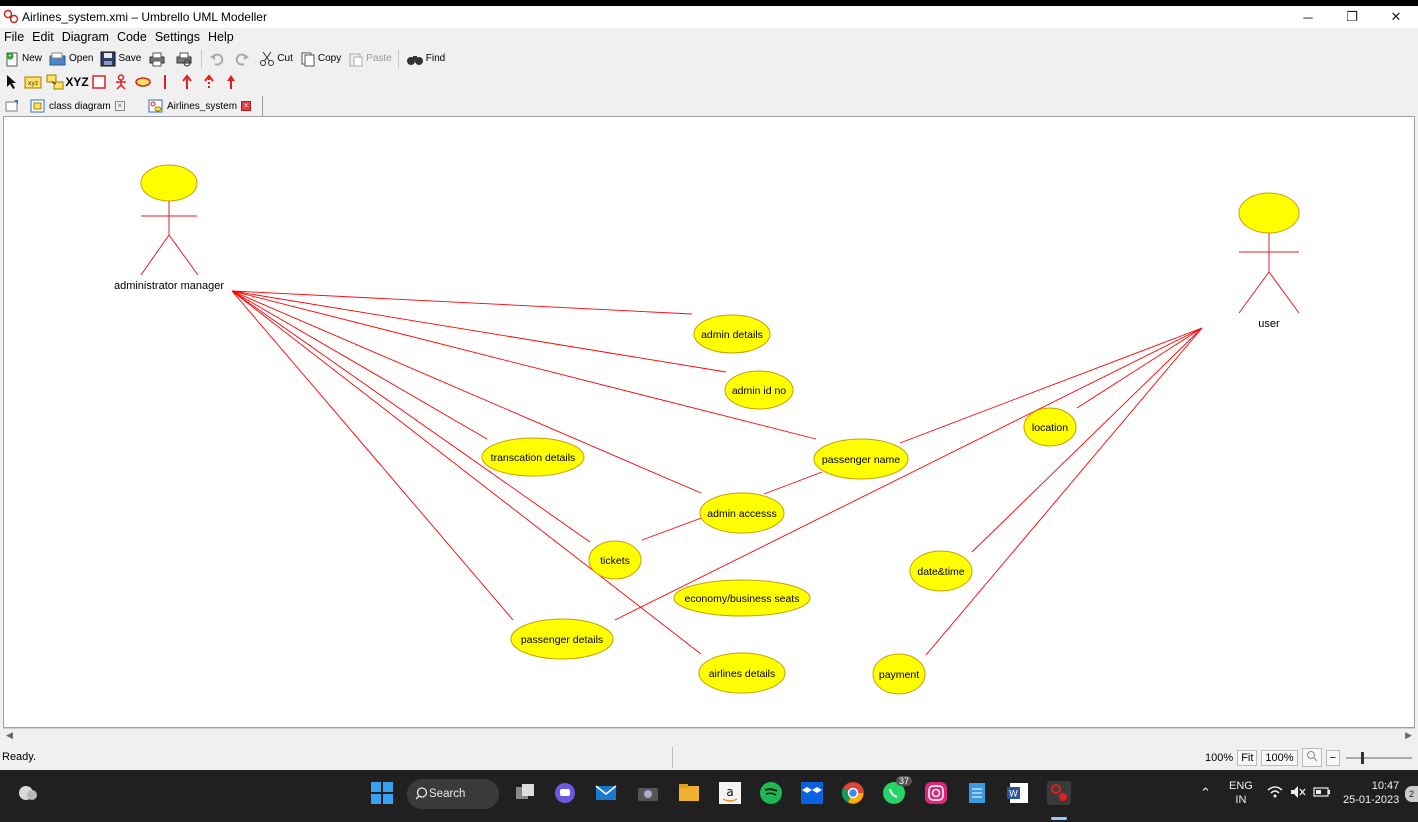 Image resolution: width=1418 pixels, height=822 pixels. I want to click on box-tool, so click(99, 82).